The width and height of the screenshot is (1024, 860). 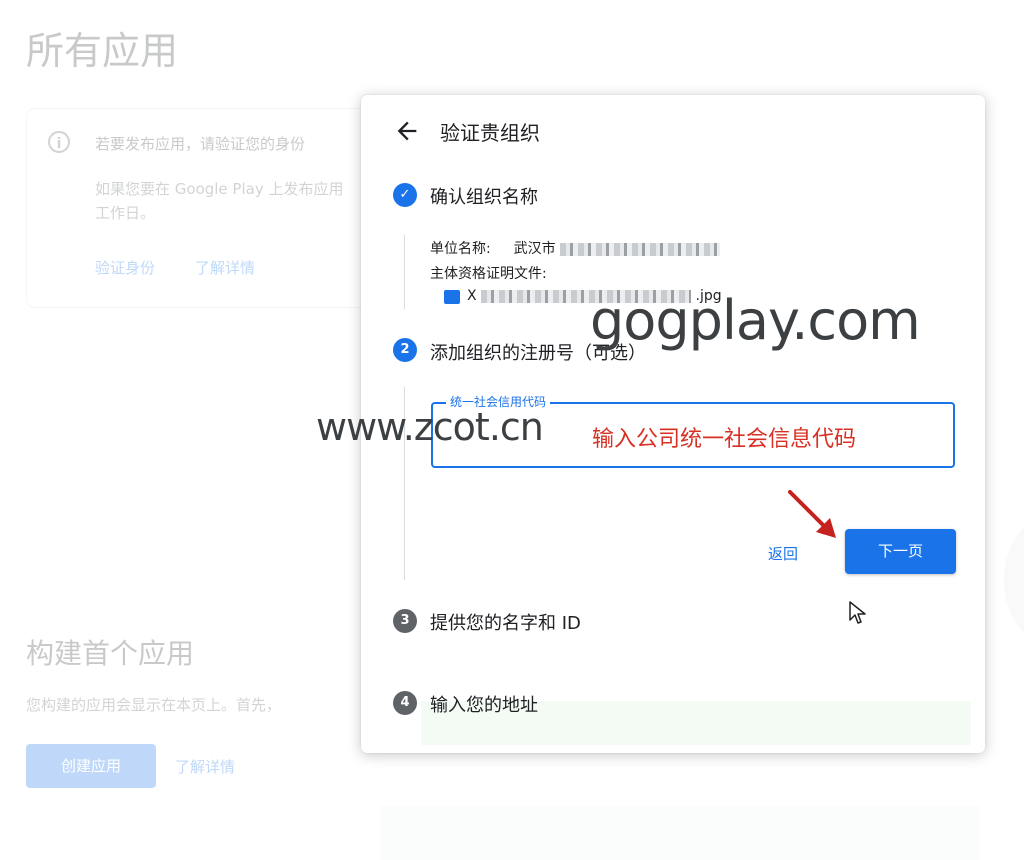 What do you see at coordinates (404, 272) in the screenshot?
I see `step-1-connector` at bounding box center [404, 272].